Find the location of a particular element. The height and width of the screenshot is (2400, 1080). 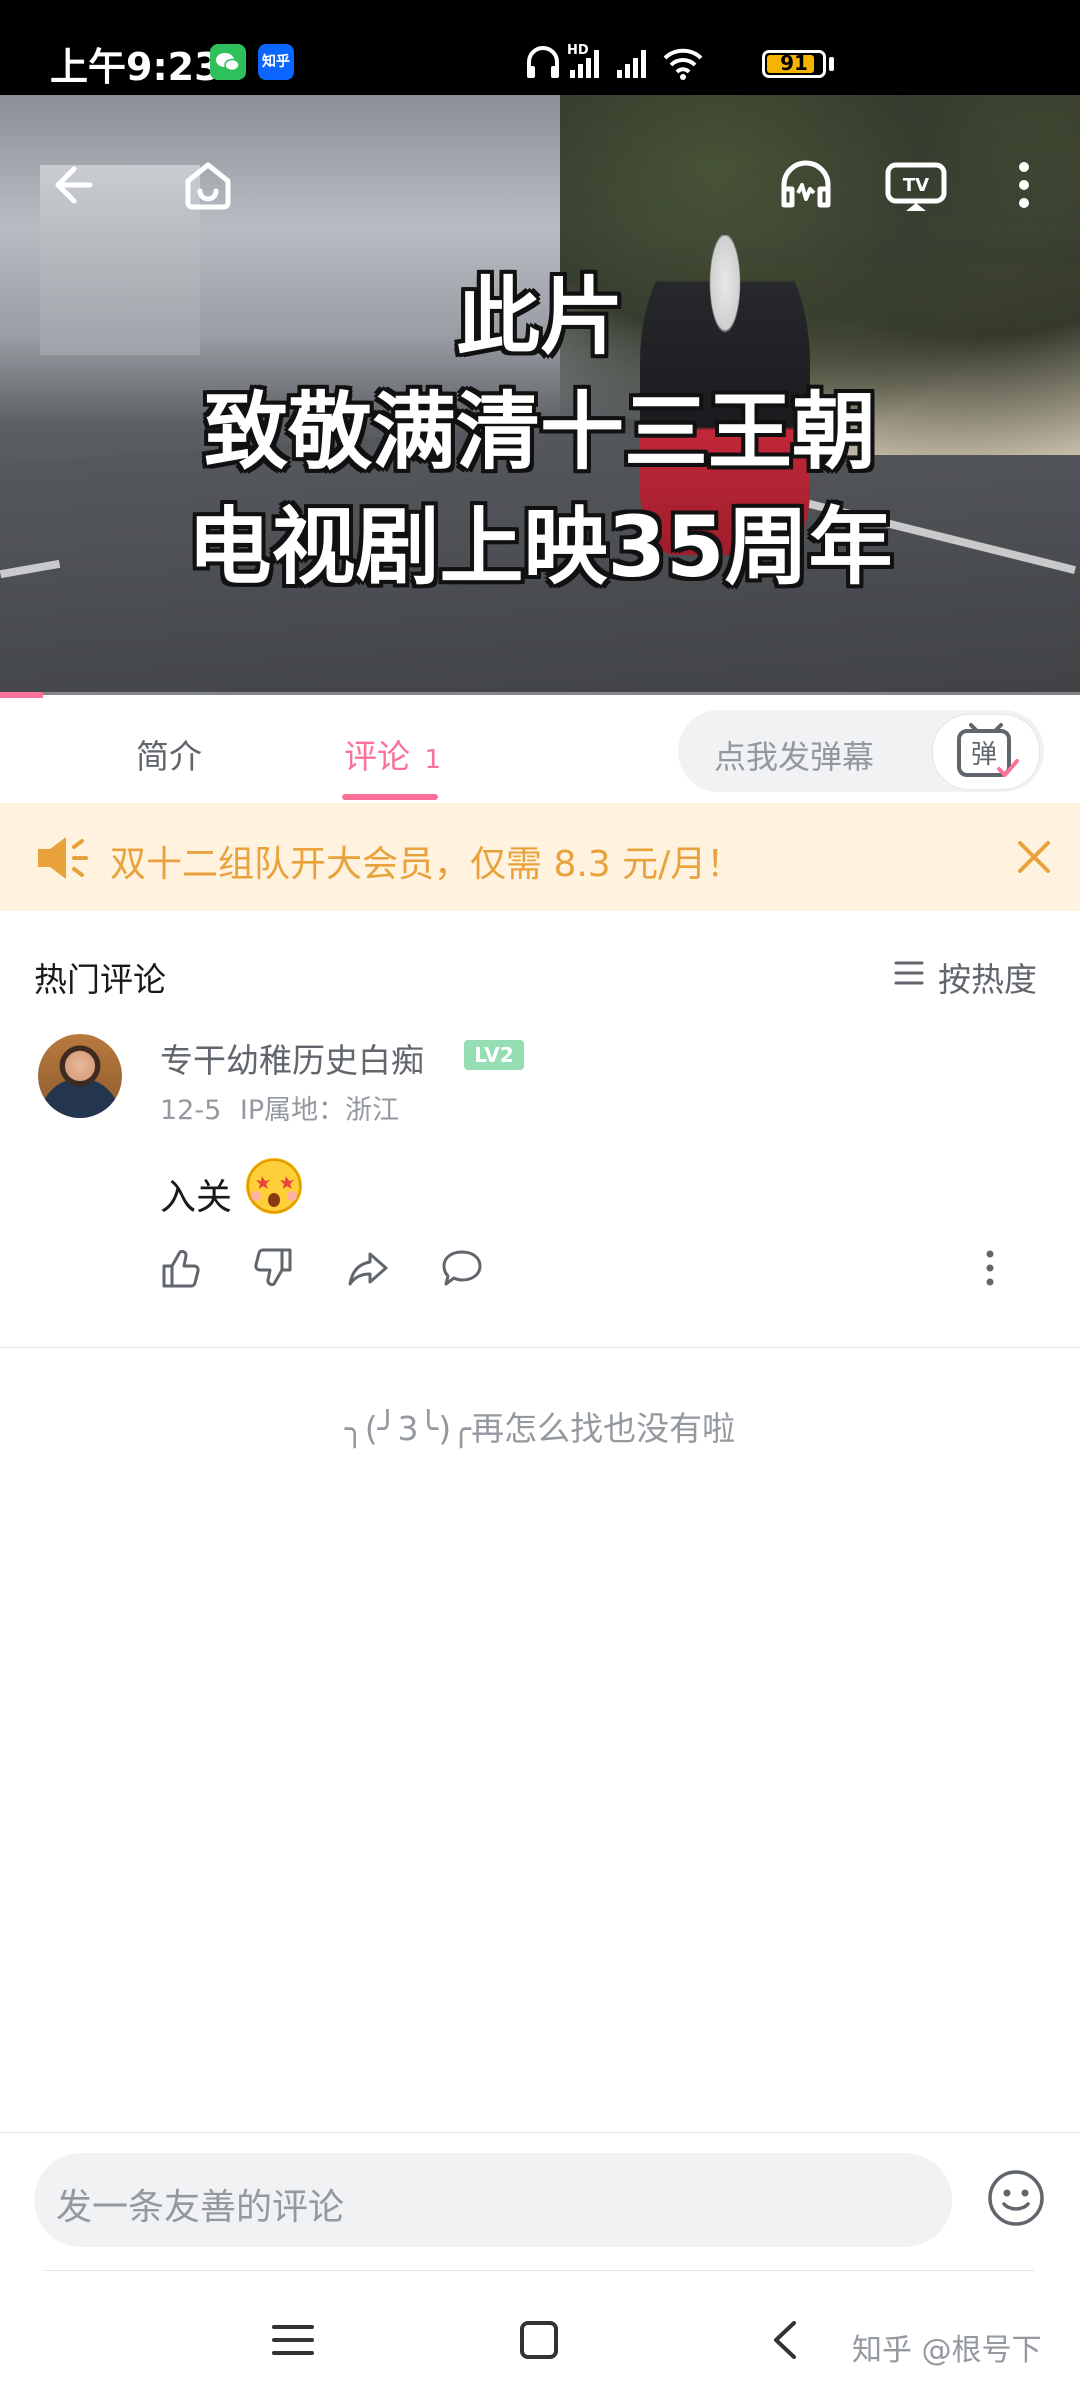

danmaku-input: 点我发弹幕 弹 is located at coordinates (861, 751).